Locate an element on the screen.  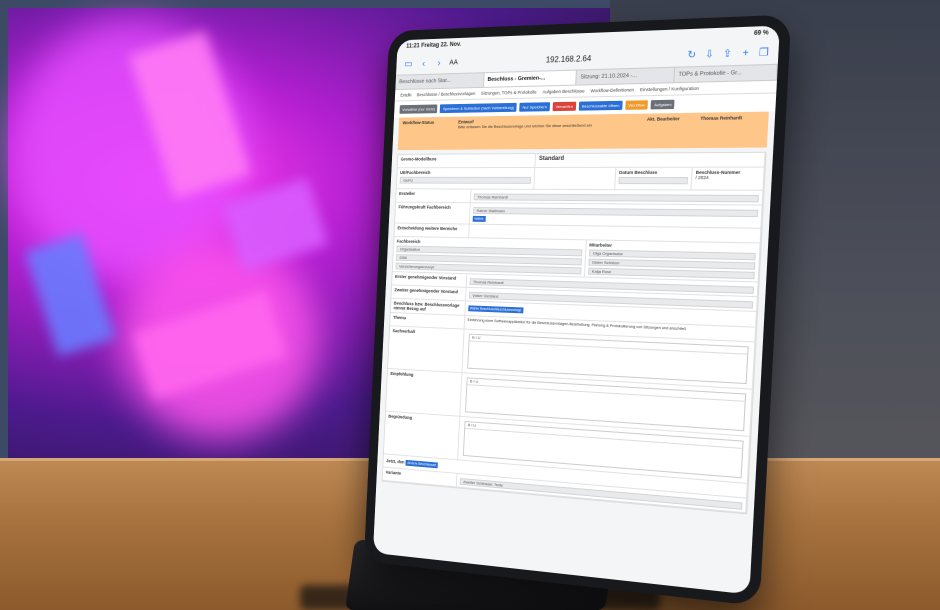
editor-label: Akt. Bearbeiter is located at coordinates (663, 119).